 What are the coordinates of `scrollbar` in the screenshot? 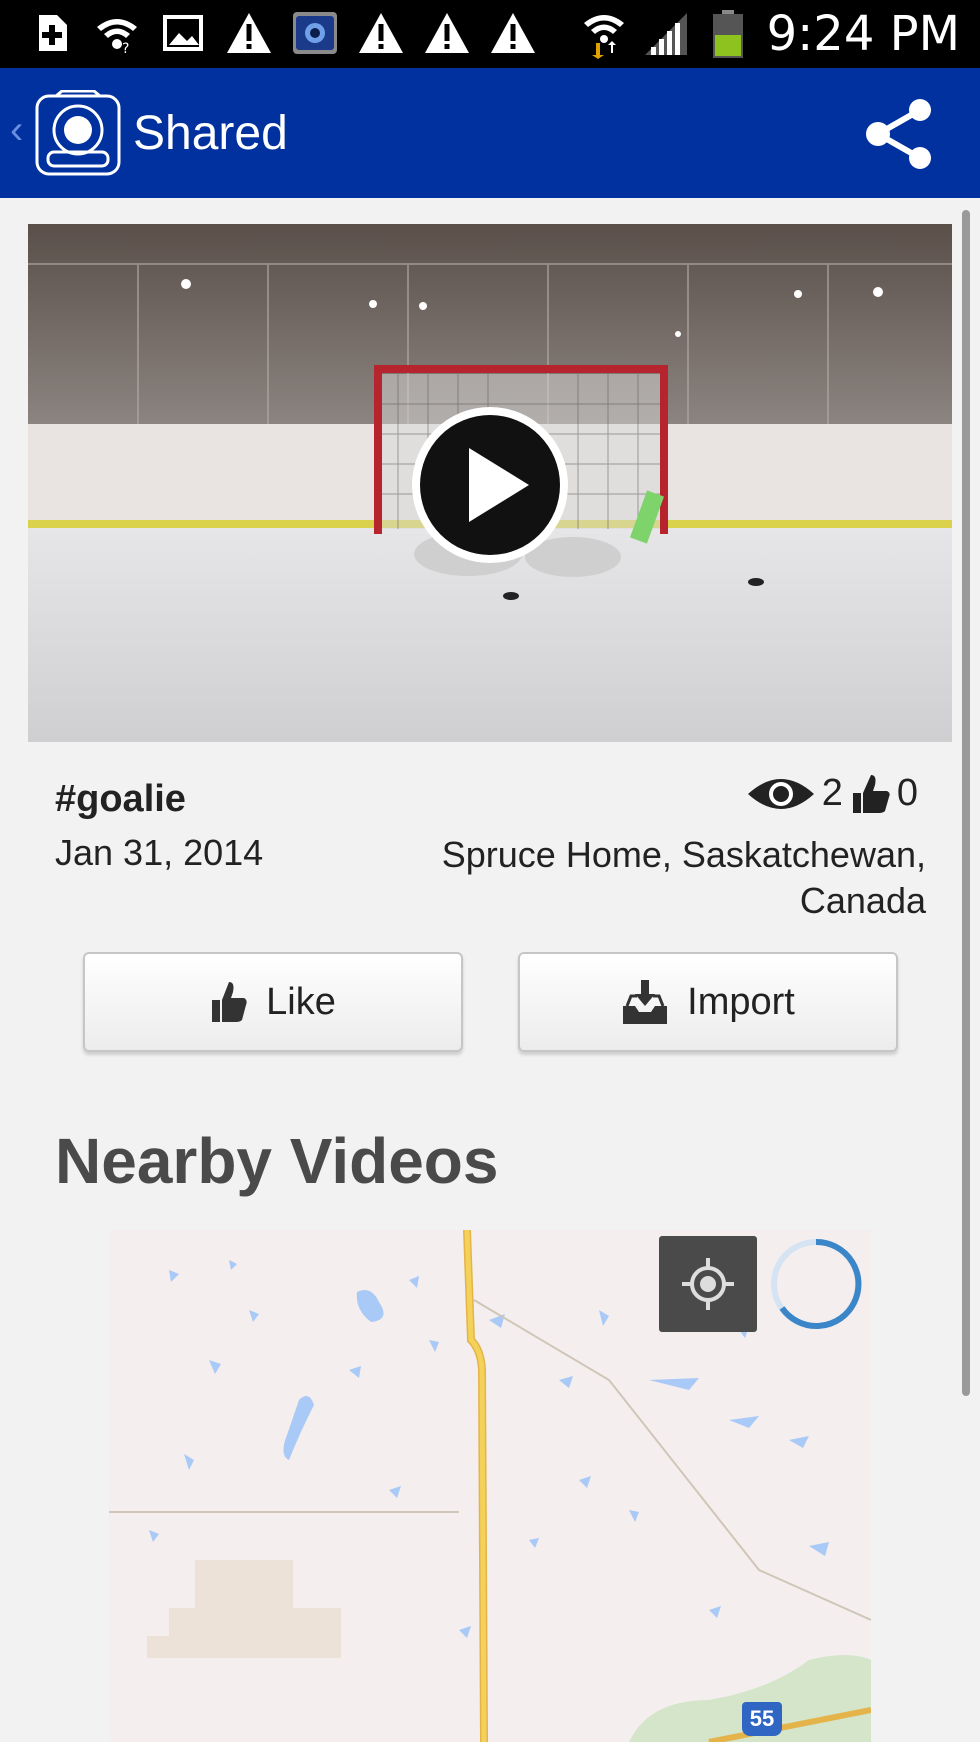 It's located at (966, 803).